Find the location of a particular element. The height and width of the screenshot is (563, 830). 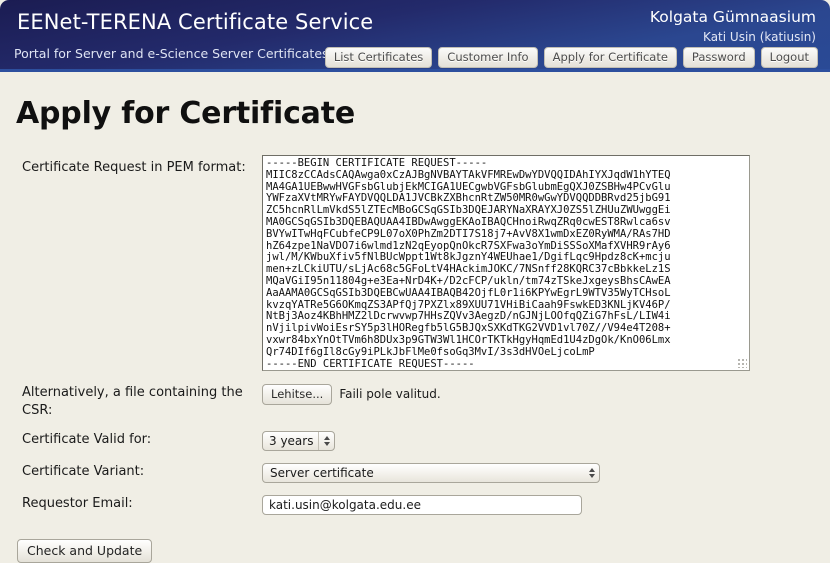

variant-select: Server certificate is located at coordinates (431, 473).